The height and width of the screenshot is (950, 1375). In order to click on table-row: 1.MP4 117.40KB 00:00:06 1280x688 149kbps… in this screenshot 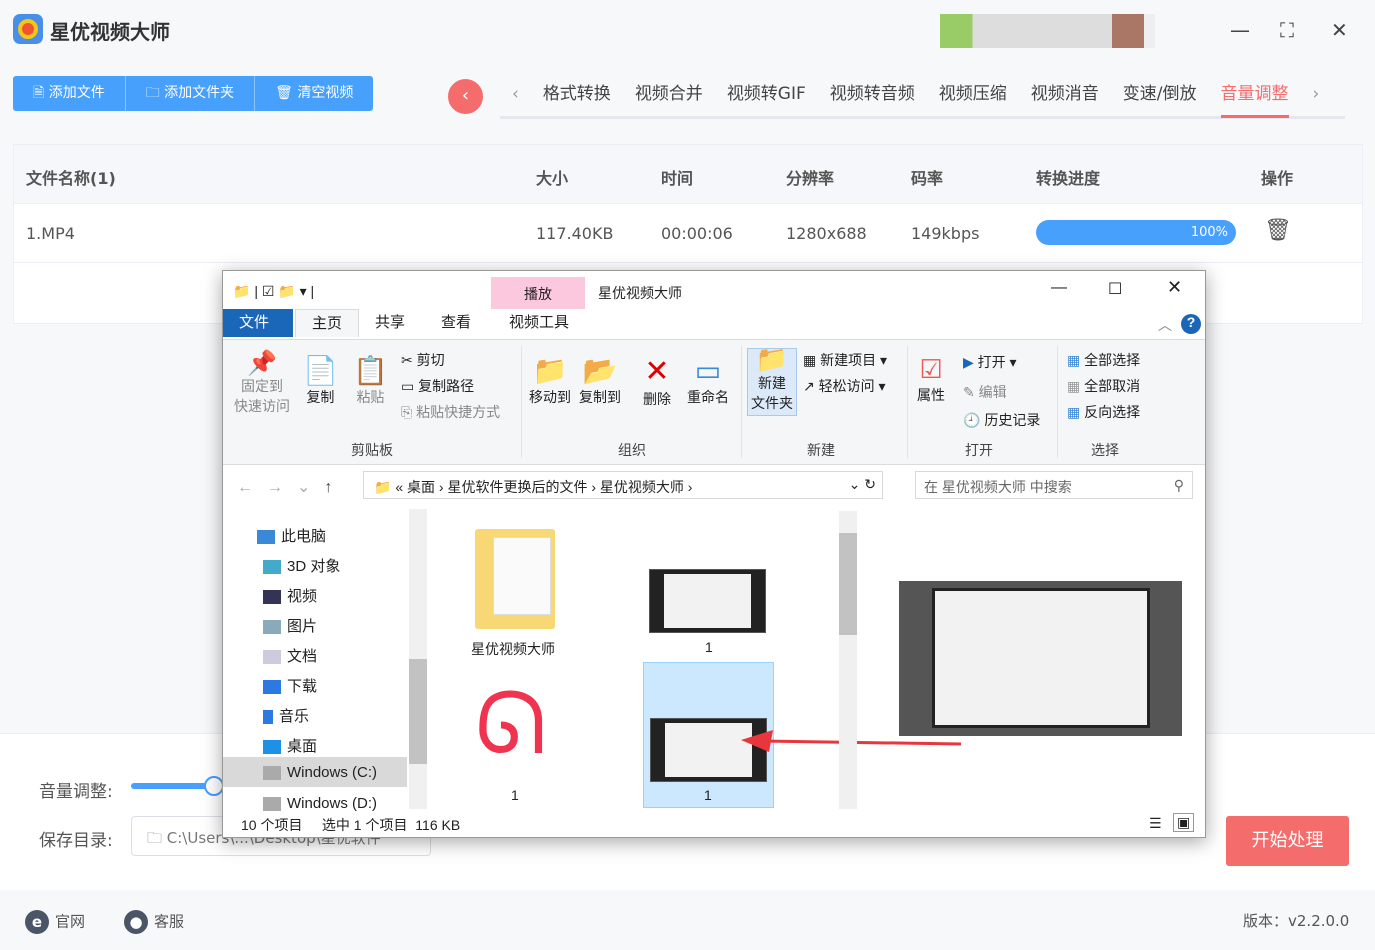, I will do `click(688, 233)`.